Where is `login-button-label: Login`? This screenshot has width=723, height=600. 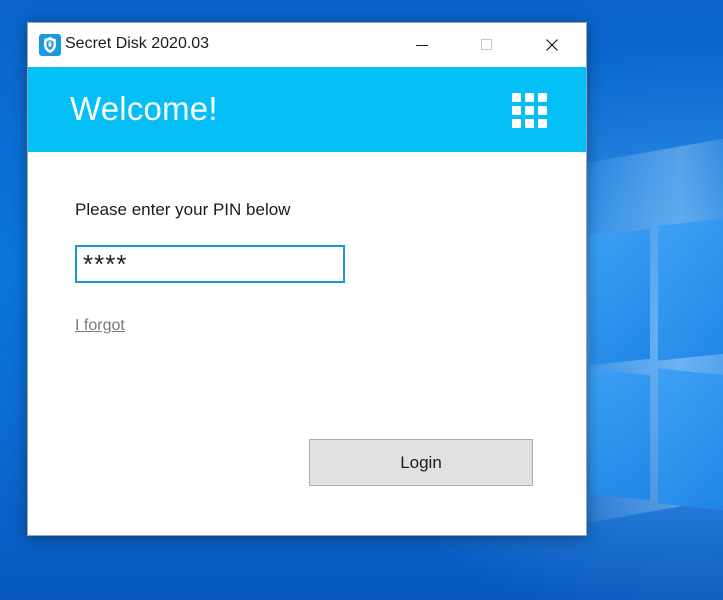
login-button-label: Login is located at coordinates (421, 462).